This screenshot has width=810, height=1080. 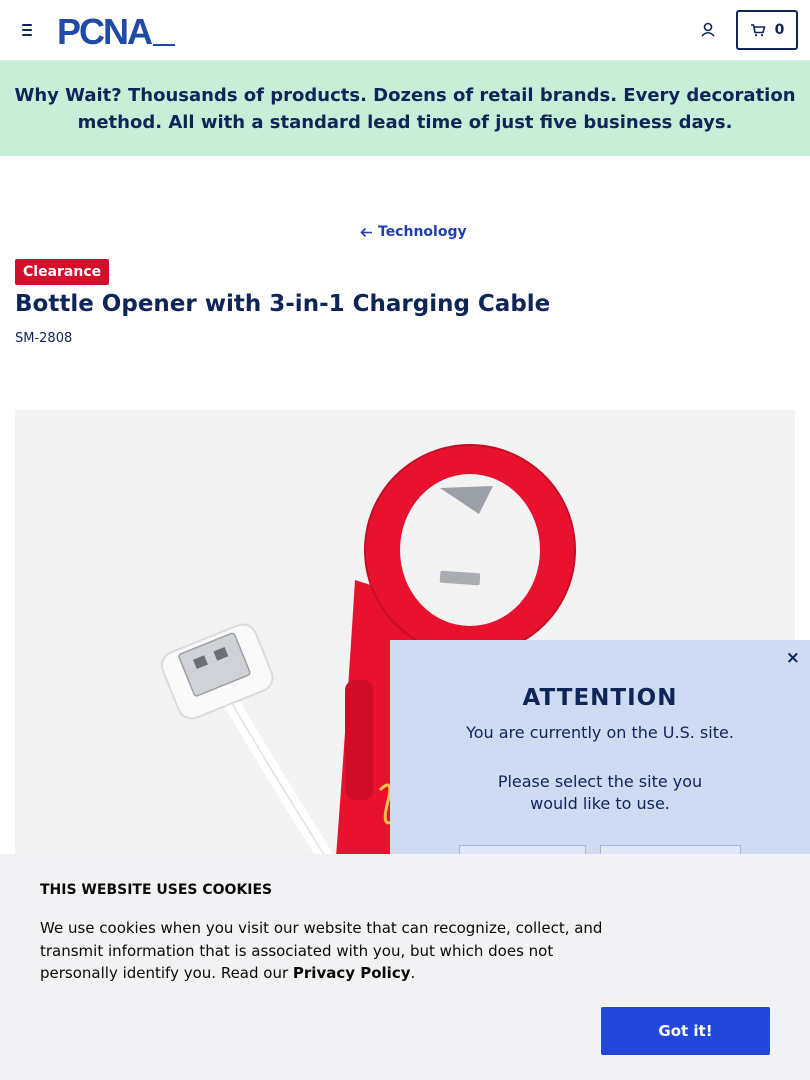 What do you see at coordinates (600, 803) in the screenshot?
I see `popup-prompt-line-2: would like to use.` at bounding box center [600, 803].